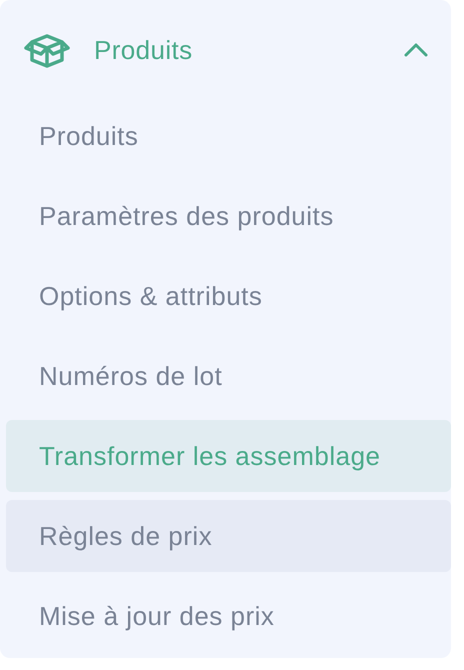  Describe the element at coordinates (228, 136) in the screenshot. I see `menu-item: Produits` at that location.